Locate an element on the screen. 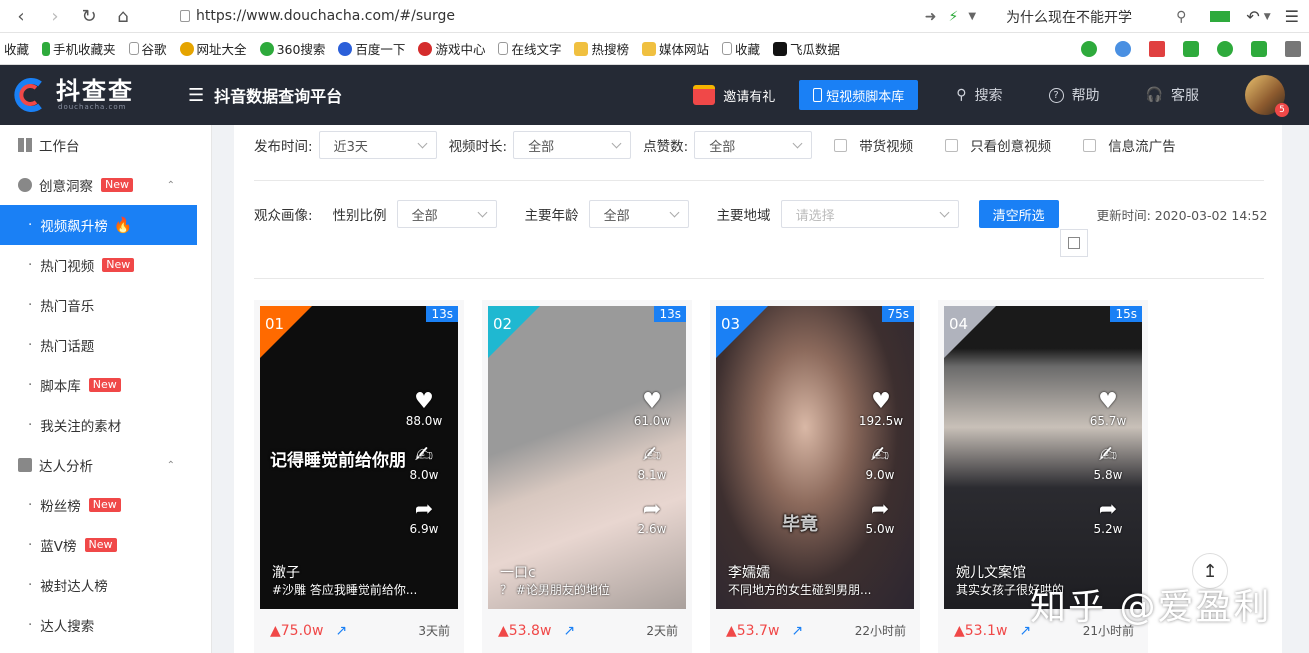 Image resolution: width=1309 pixels, height=653 pixels. user-icon is located at coordinates (25, 465).